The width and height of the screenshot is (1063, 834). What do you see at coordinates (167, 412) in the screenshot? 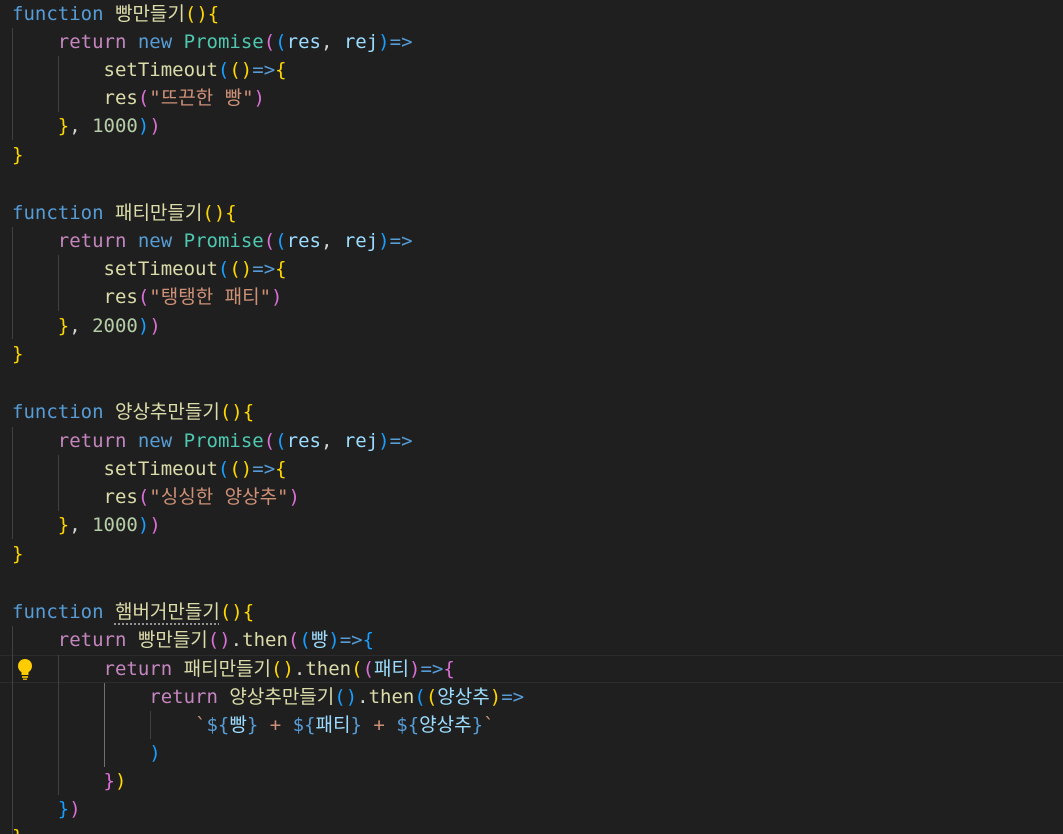
I see `function-name: 양상추만들기` at bounding box center [167, 412].